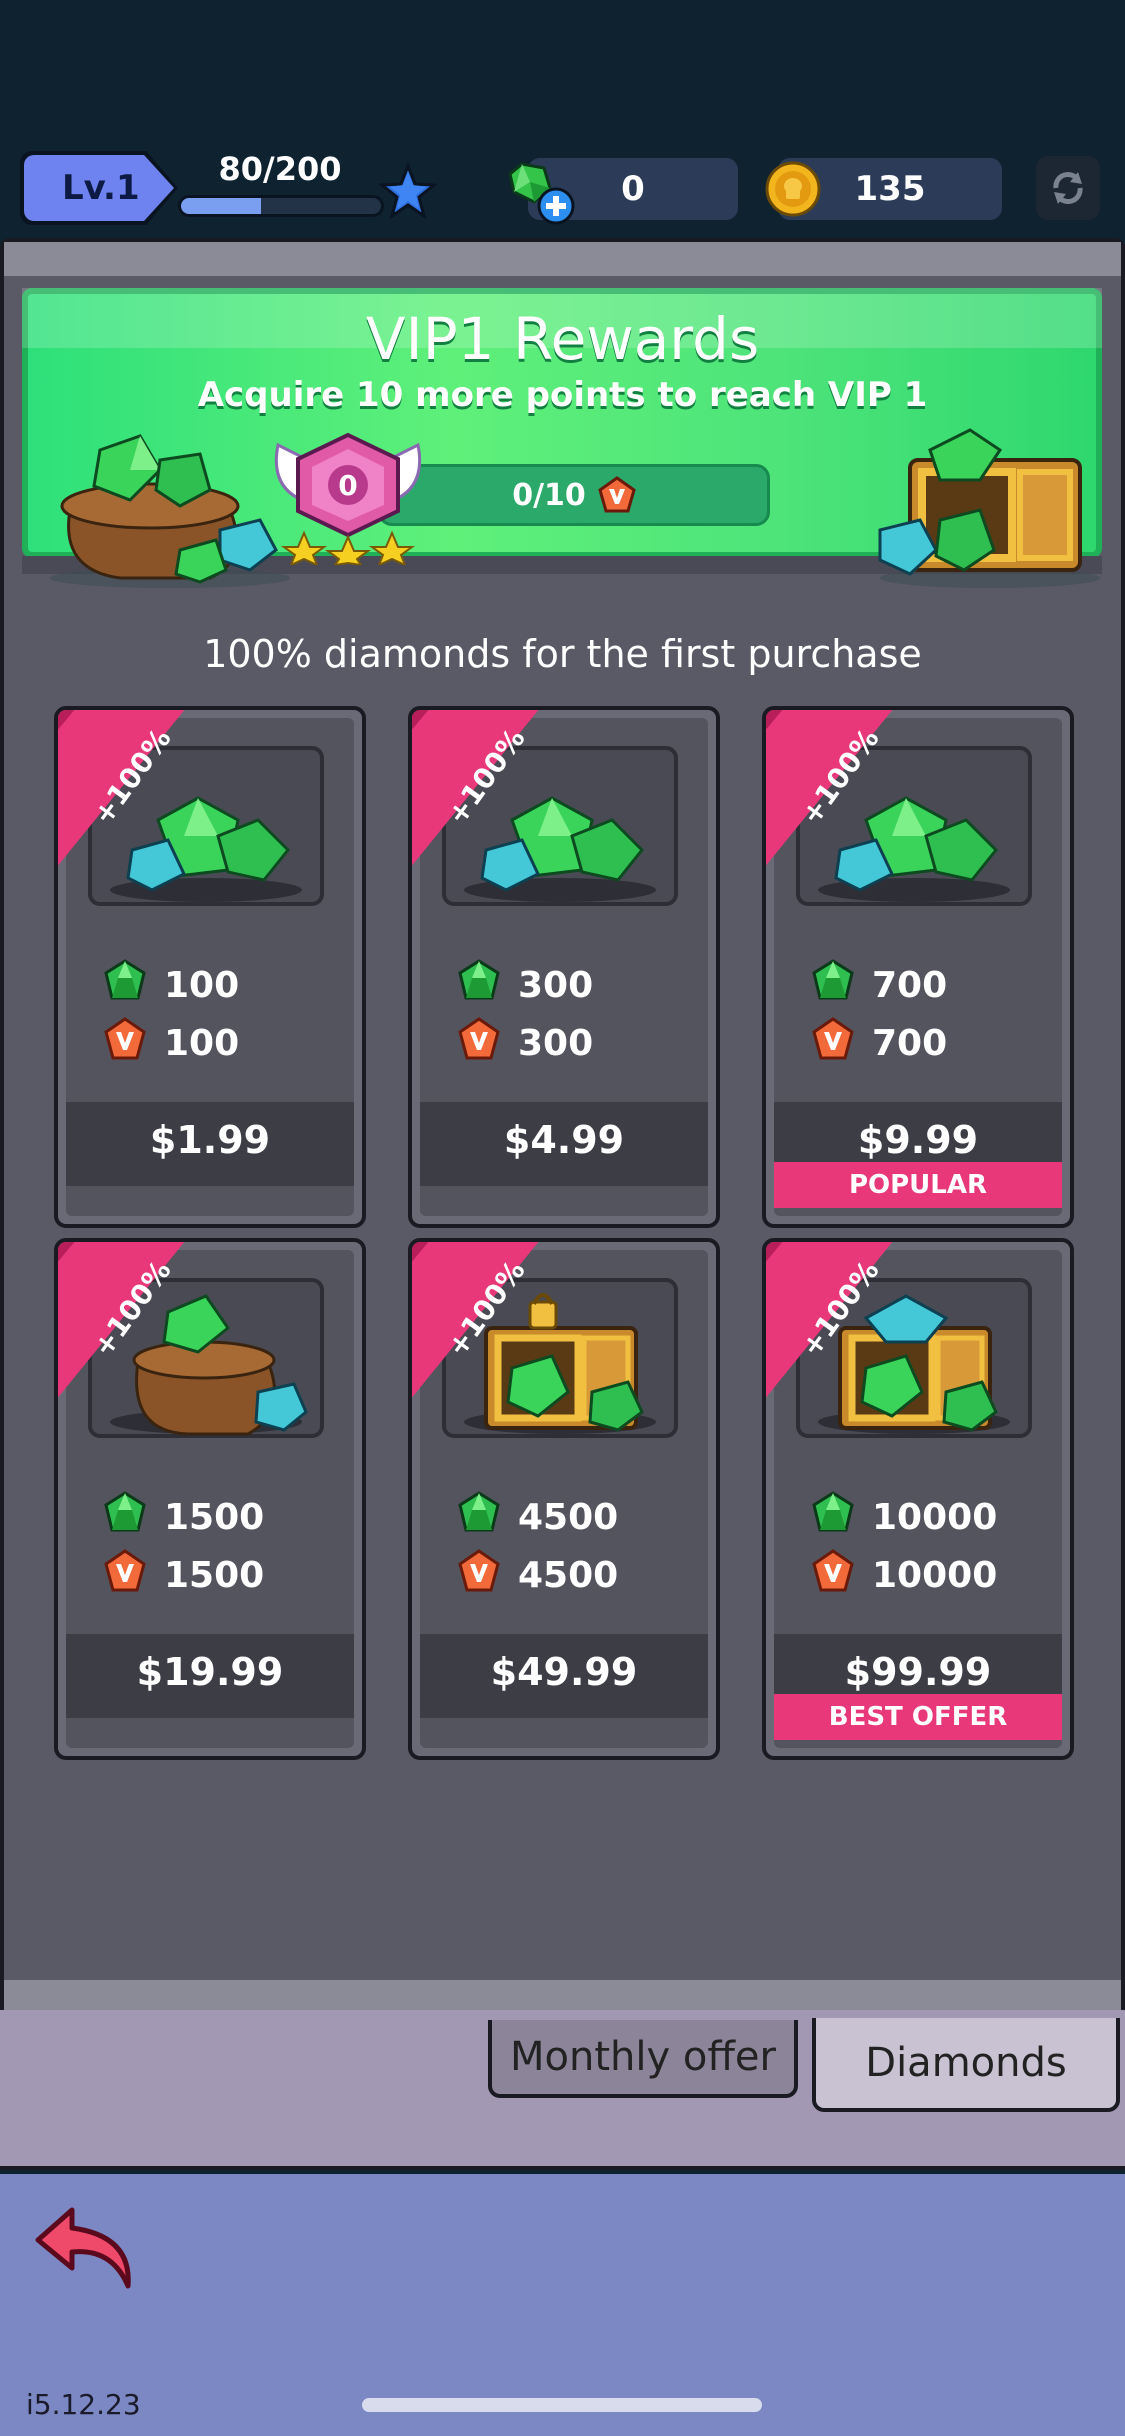 This screenshot has height=2436, width=1125. I want to click on vip-points-row: 10000, so click(903, 1575).